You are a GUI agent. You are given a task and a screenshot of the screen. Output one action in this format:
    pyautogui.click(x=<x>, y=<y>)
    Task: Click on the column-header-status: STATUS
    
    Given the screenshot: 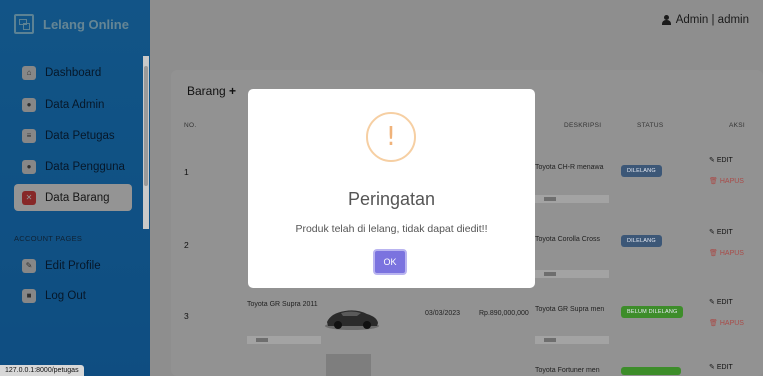 What is the action you would take?
    pyautogui.click(x=650, y=125)
    